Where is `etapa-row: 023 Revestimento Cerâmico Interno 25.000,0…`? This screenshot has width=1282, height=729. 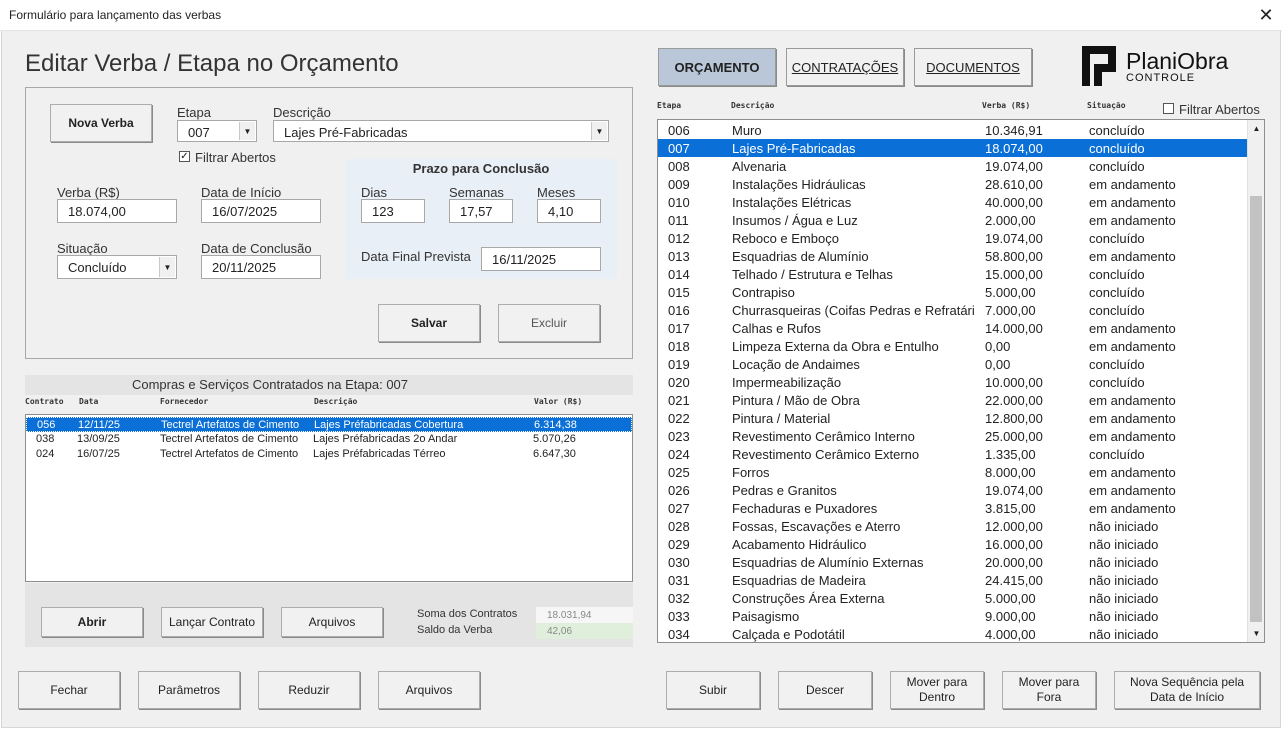 etapa-row: 023 Revestimento Cerâmico Interno 25.000,0… is located at coordinates (953, 436).